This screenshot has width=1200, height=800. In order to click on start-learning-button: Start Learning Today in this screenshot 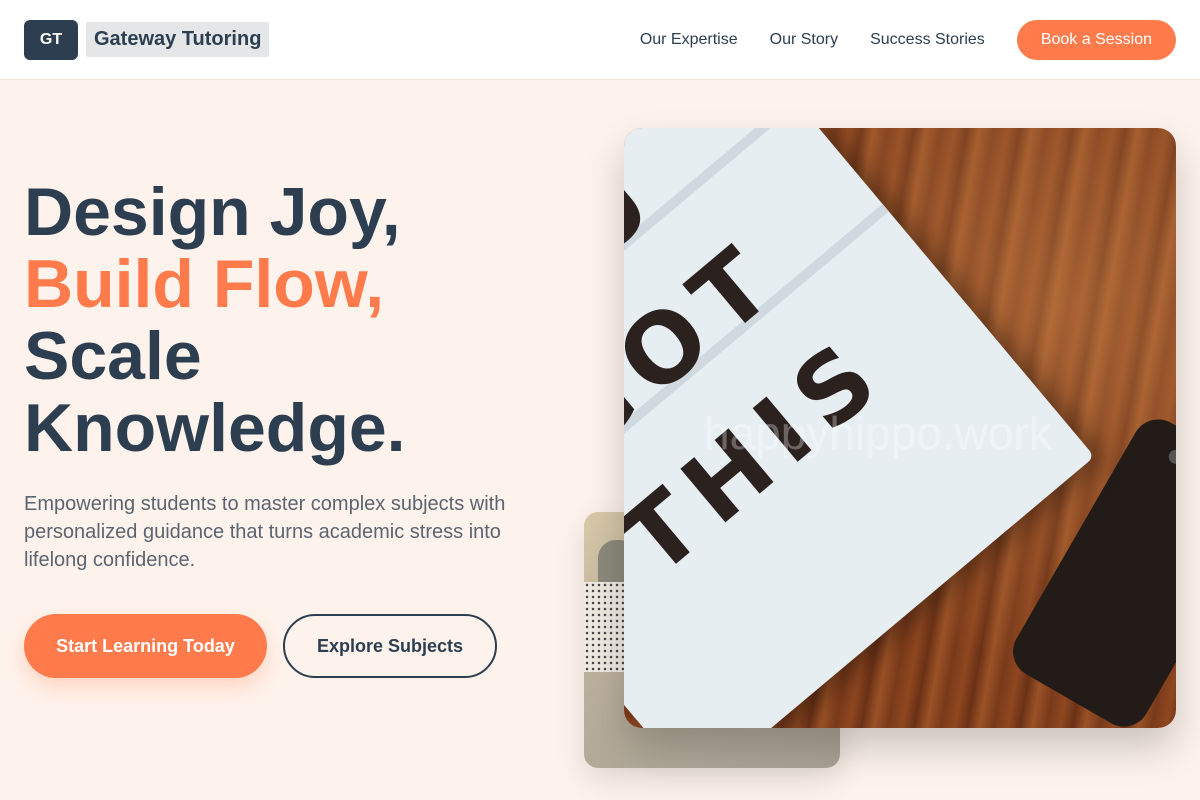, I will do `click(145, 646)`.